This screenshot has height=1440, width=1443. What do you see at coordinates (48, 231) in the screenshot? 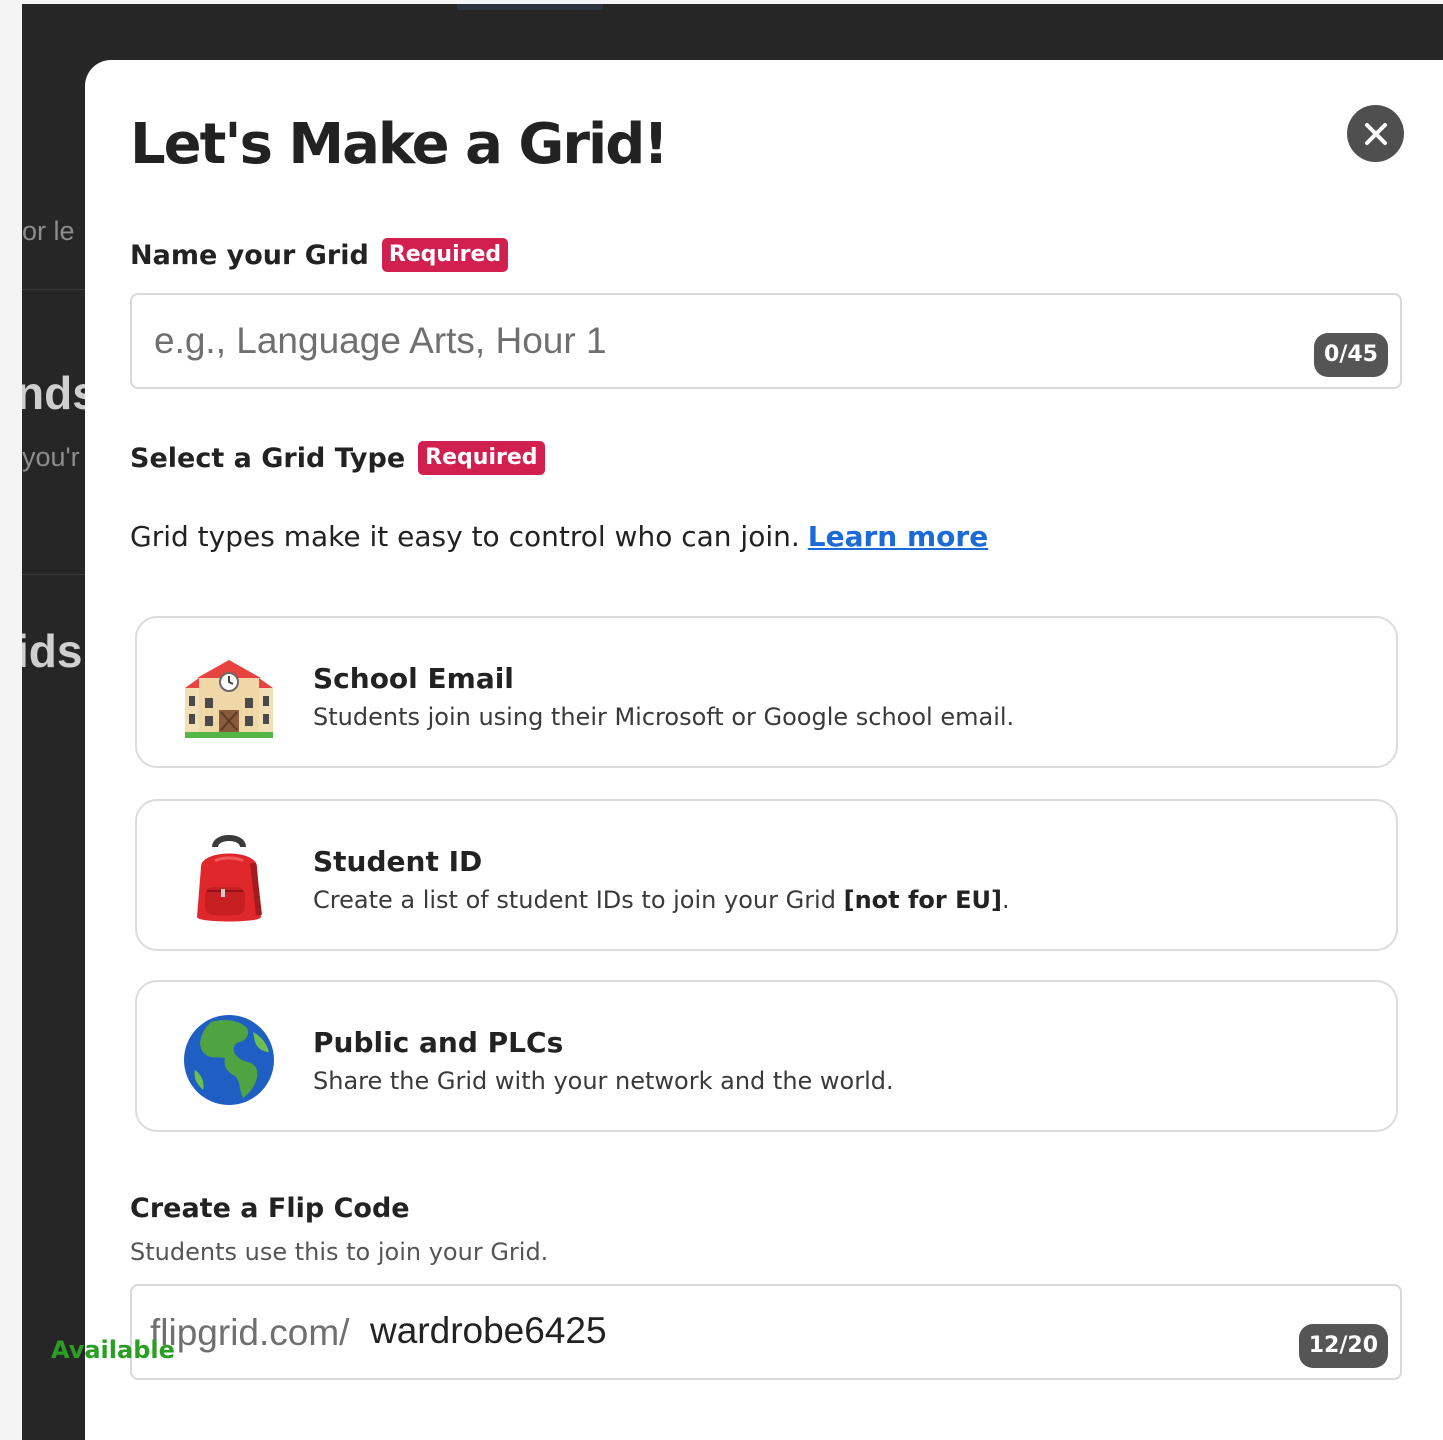
I see `background-text: or le` at bounding box center [48, 231].